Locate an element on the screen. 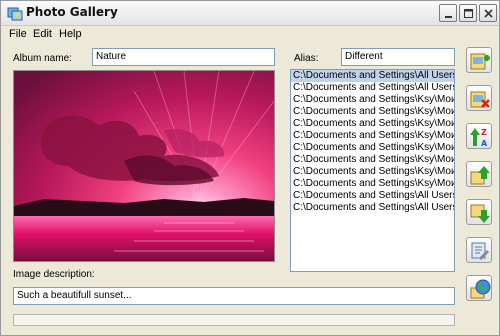 The height and width of the screenshot is (336, 500). minimize-button is located at coordinates (448, 13).